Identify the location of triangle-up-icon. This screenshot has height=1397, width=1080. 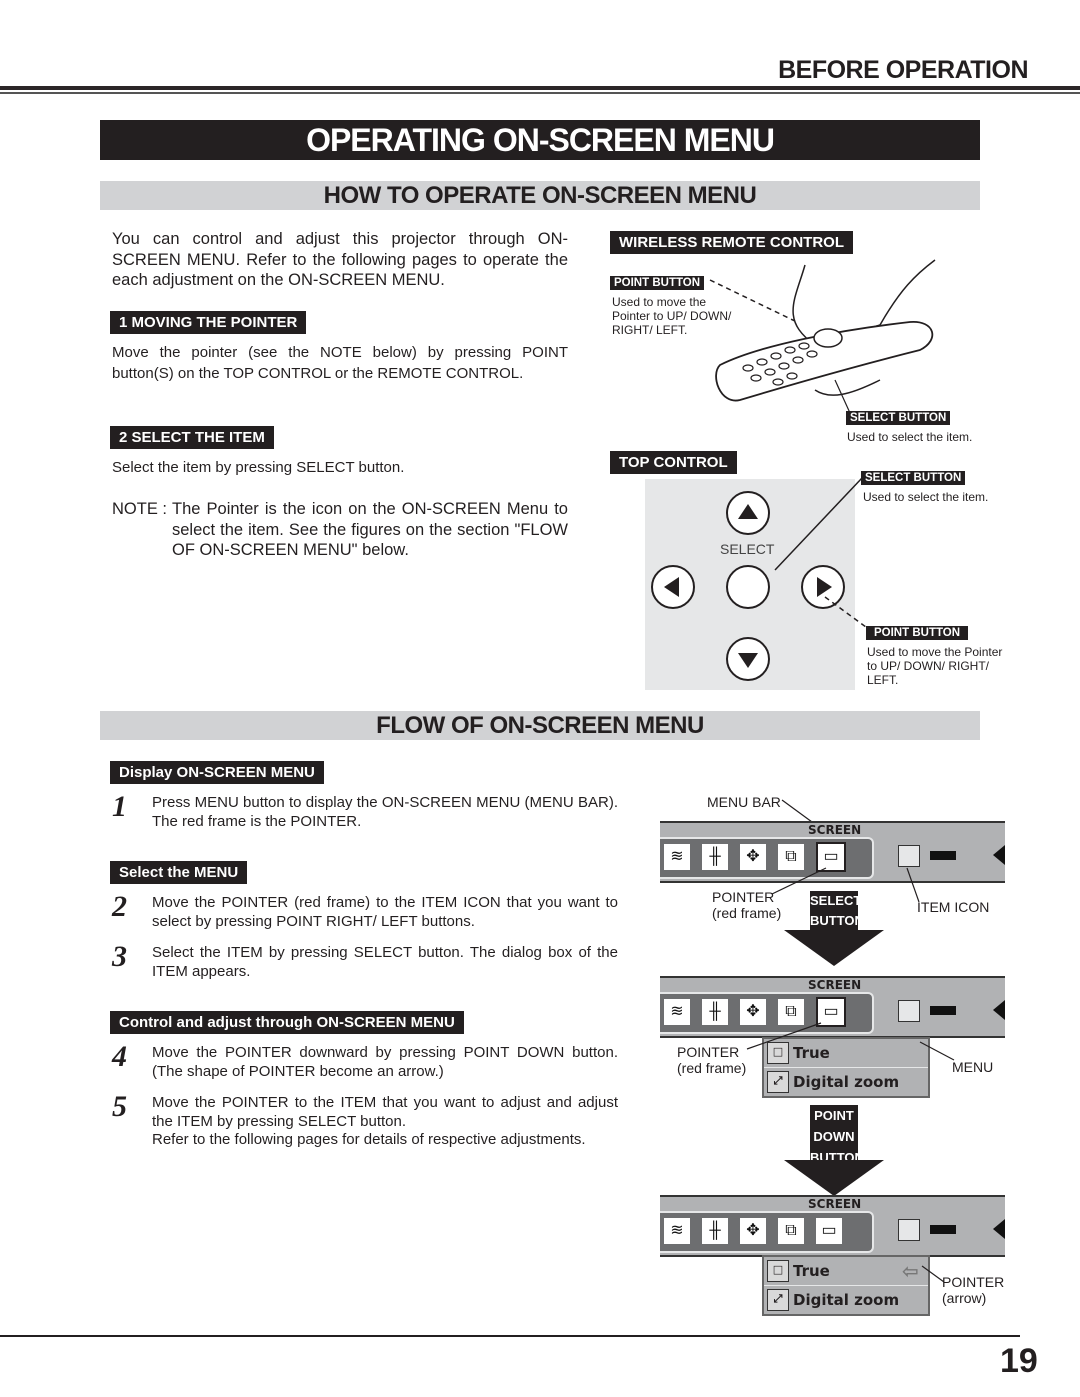
(748, 511).